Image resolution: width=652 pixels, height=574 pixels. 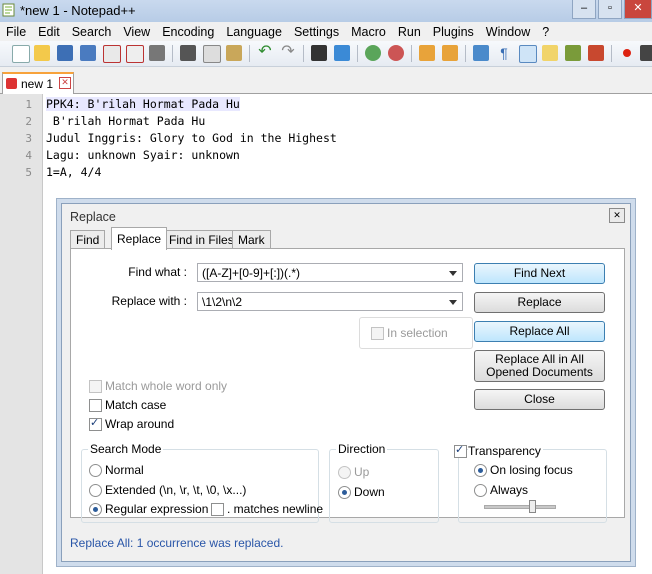 What do you see at coordinates (539, 366) in the screenshot?
I see `replace-all-opened-button: Replace All in All Opened Documents` at bounding box center [539, 366].